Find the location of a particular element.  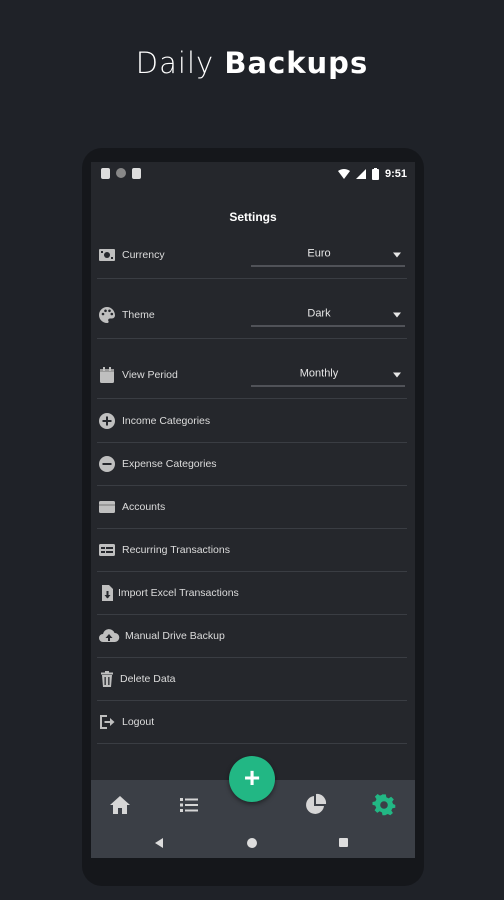

setting-theme: Theme Dark is located at coordinates (252, 315).